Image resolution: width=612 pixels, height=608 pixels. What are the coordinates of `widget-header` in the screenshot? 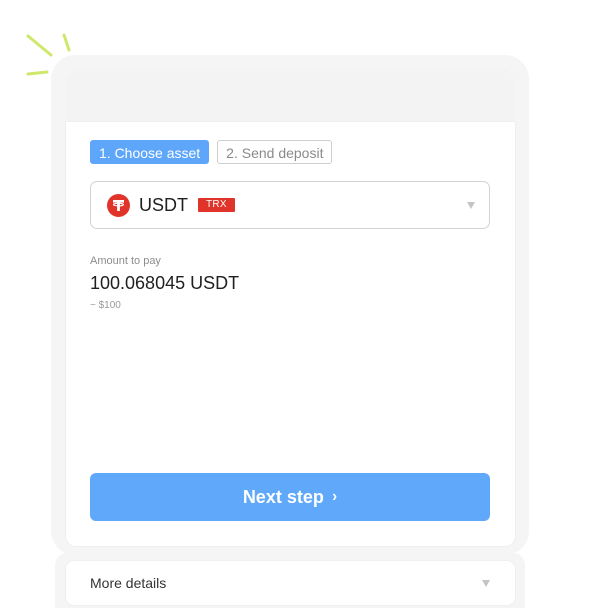 It's located at (290, 95).